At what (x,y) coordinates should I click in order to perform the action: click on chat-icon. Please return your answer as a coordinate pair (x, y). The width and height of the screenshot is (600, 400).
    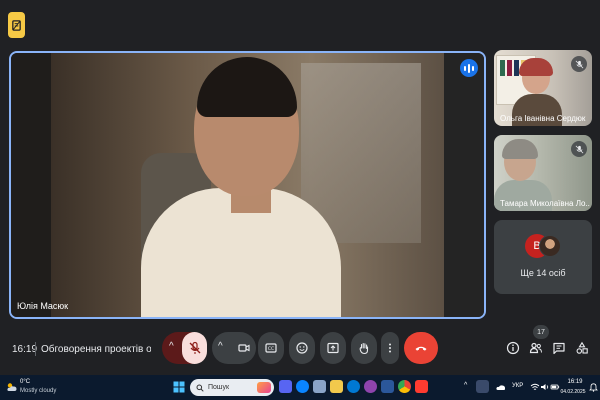
    Looking at the image, I should click on (559, 348).